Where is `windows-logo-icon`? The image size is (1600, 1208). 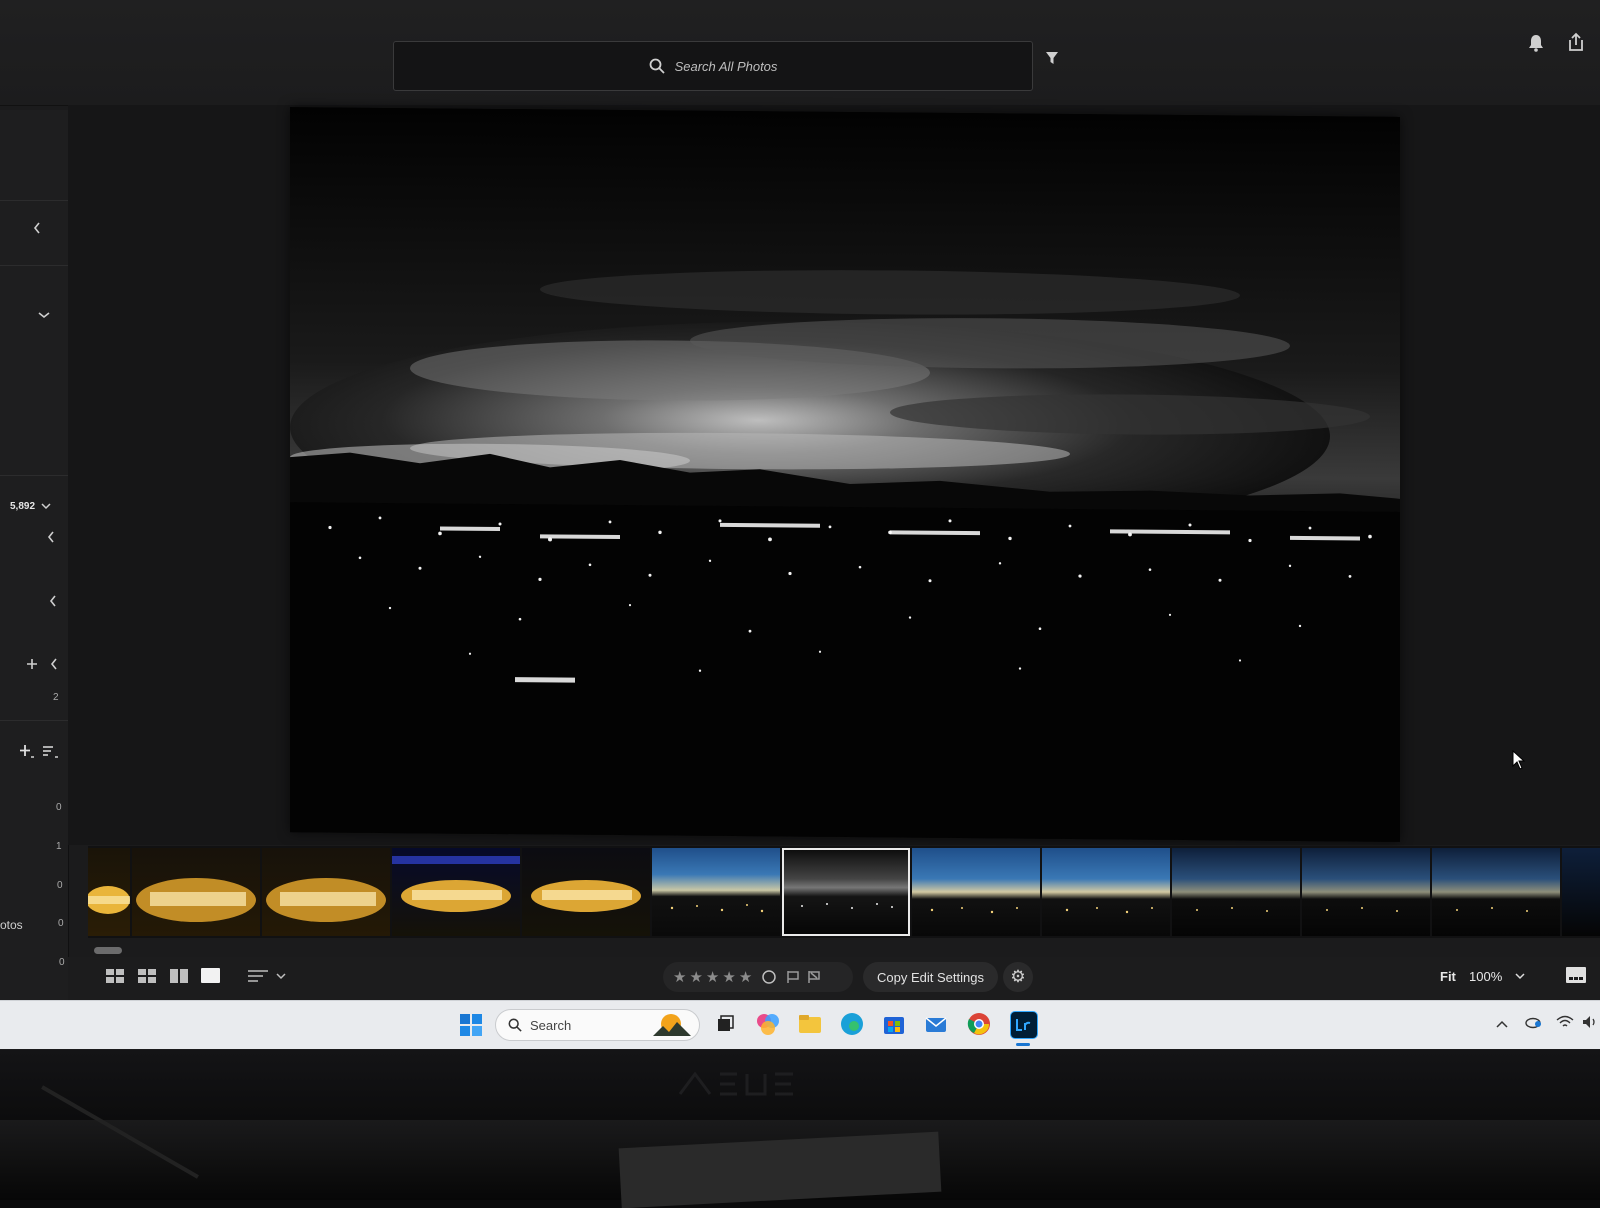
windows-logo-icon is located at coordinates (471, 1025).